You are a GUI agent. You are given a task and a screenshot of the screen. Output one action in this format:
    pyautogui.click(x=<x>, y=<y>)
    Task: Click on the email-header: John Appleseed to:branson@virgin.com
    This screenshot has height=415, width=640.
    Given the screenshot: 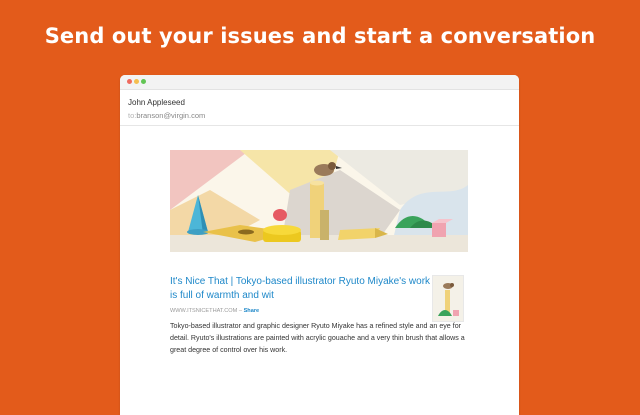 What is the action you would take?
    pyautogui.click(x=319, y=108)
    